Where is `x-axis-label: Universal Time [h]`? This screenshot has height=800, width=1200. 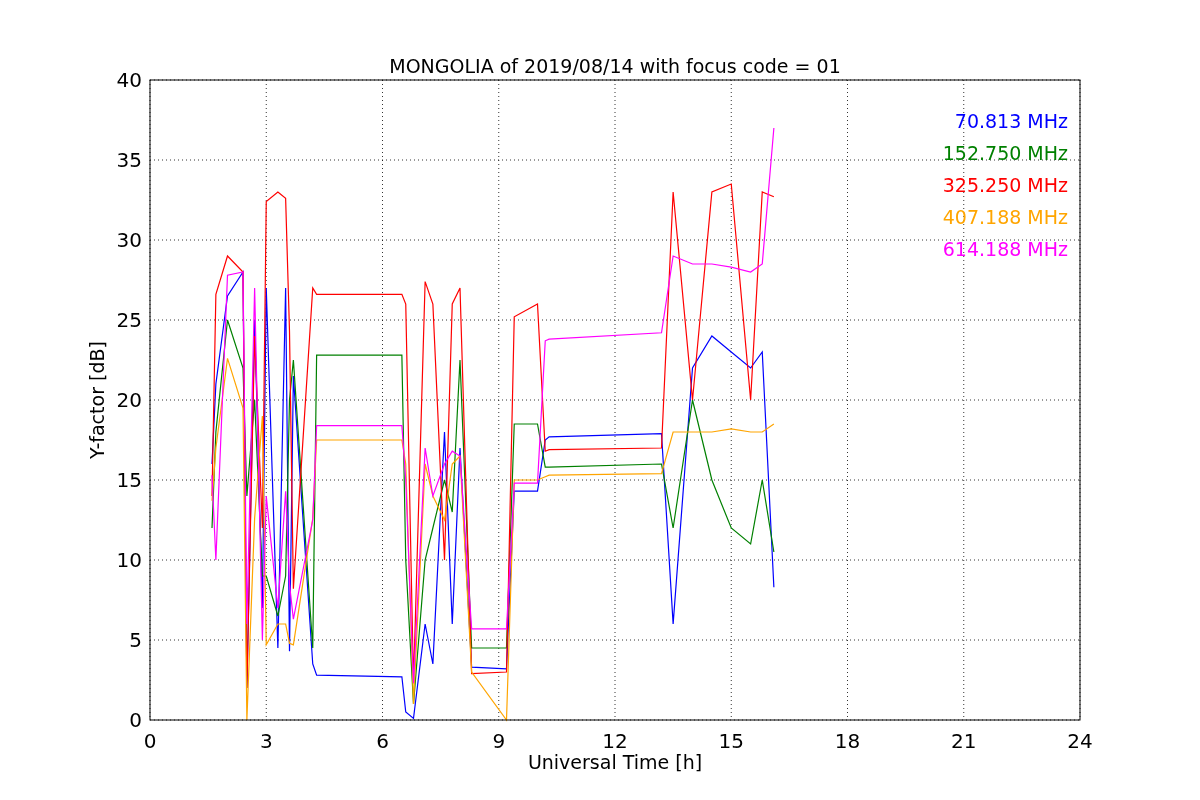
x-axis-label: Universal Time [h] is located at coordinates (615, 762).